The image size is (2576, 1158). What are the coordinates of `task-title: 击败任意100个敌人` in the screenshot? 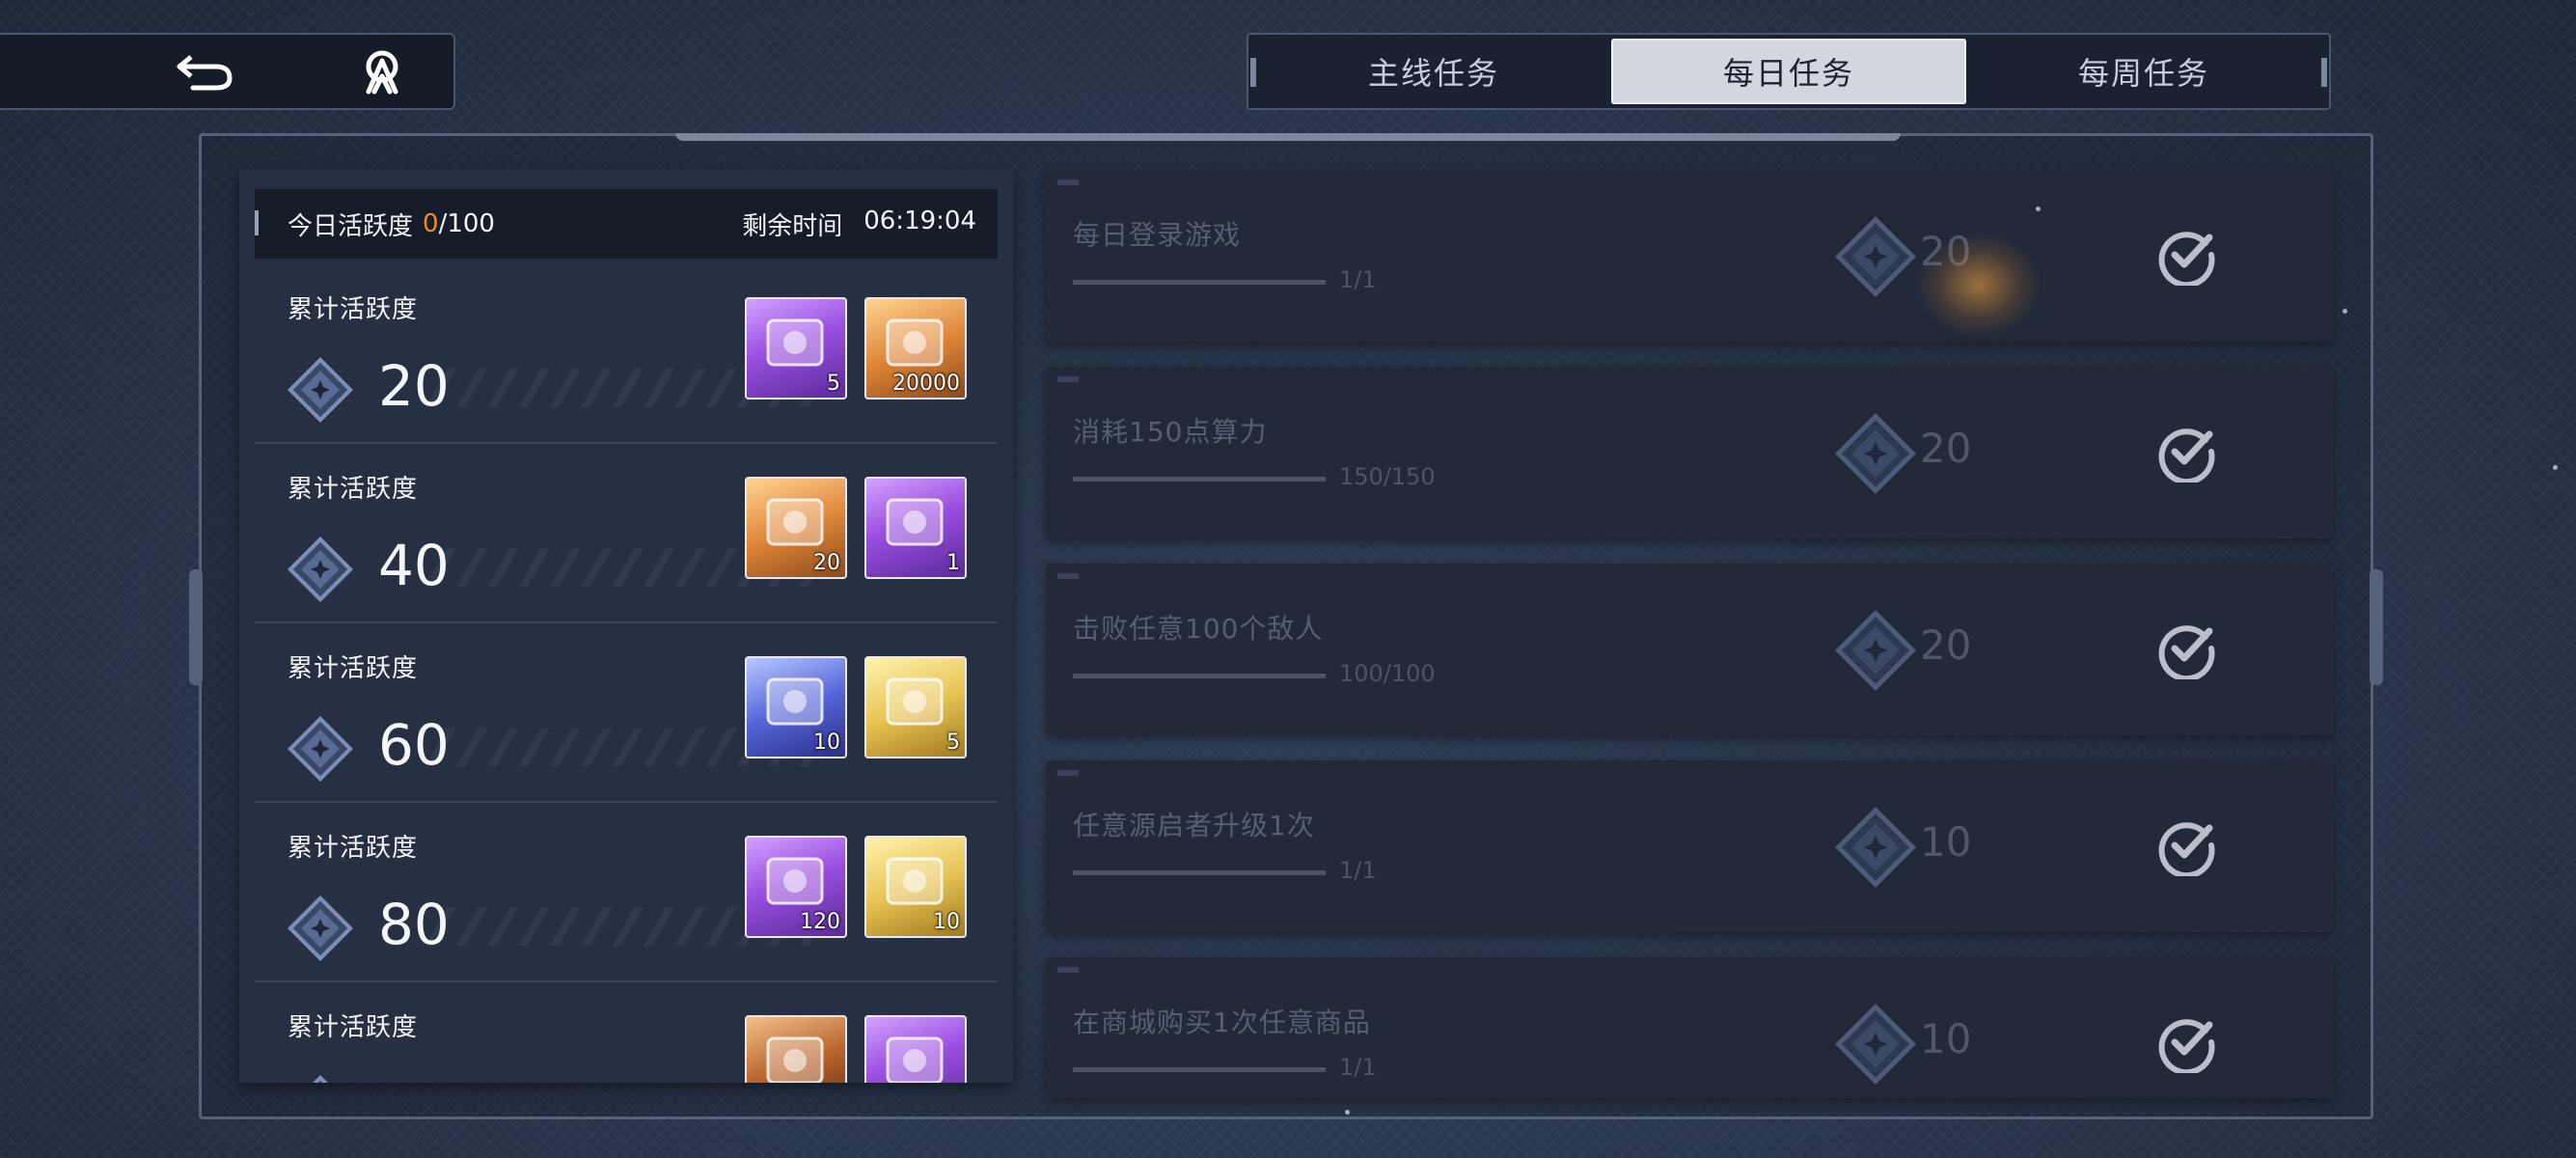 It's located at (1198, 629).